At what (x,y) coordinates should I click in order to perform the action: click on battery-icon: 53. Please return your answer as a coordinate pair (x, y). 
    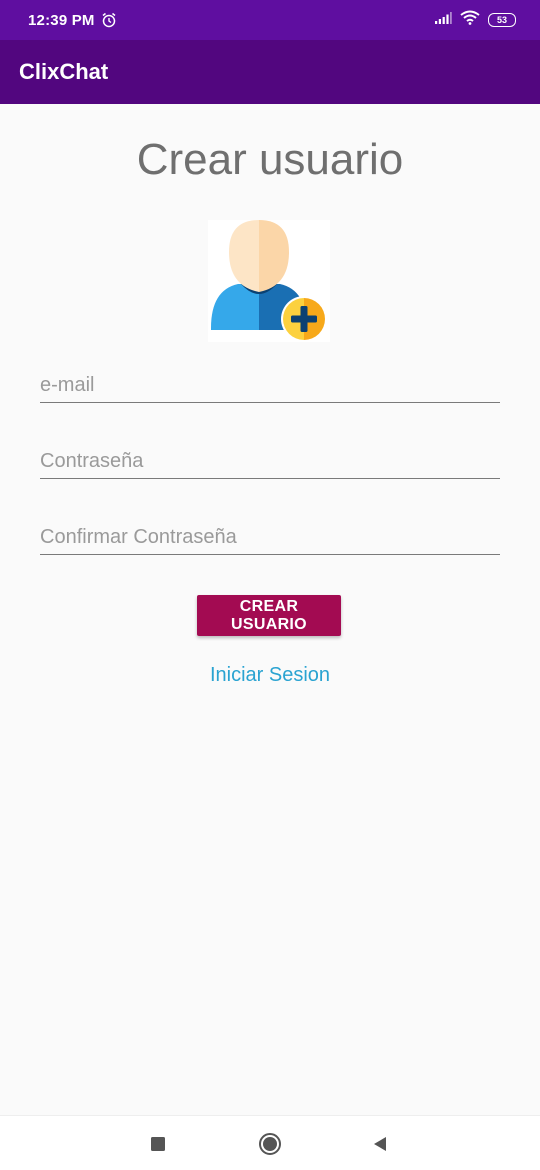
    Looking at the image, I should click on (502, 20).